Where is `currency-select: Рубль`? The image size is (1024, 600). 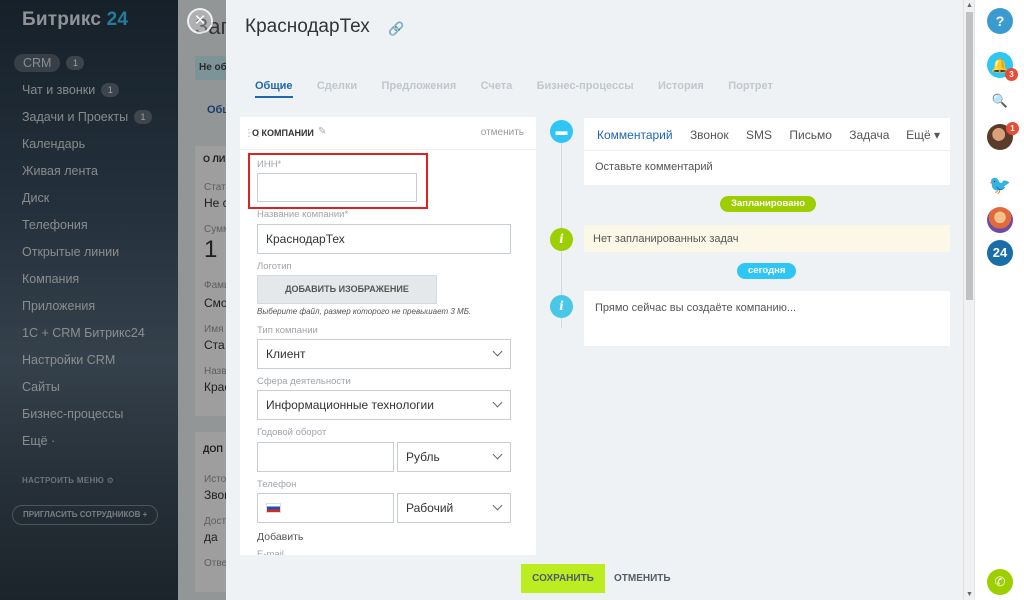
currency-select: Рубль is located at coordinates (454, 457).